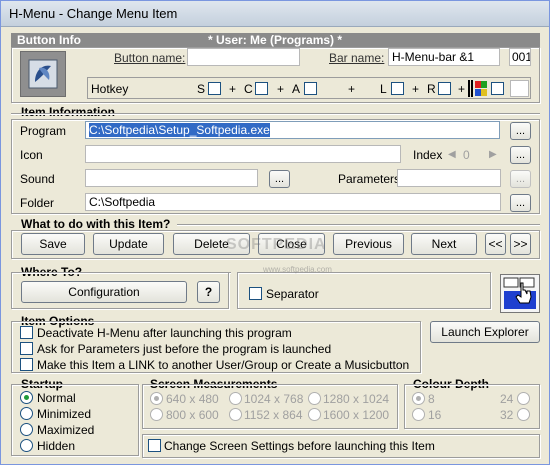 Image resolution: width=550 pixels, height=465 pixels. I want to click on index-decrement-icon: ◀, so click(452, 155).